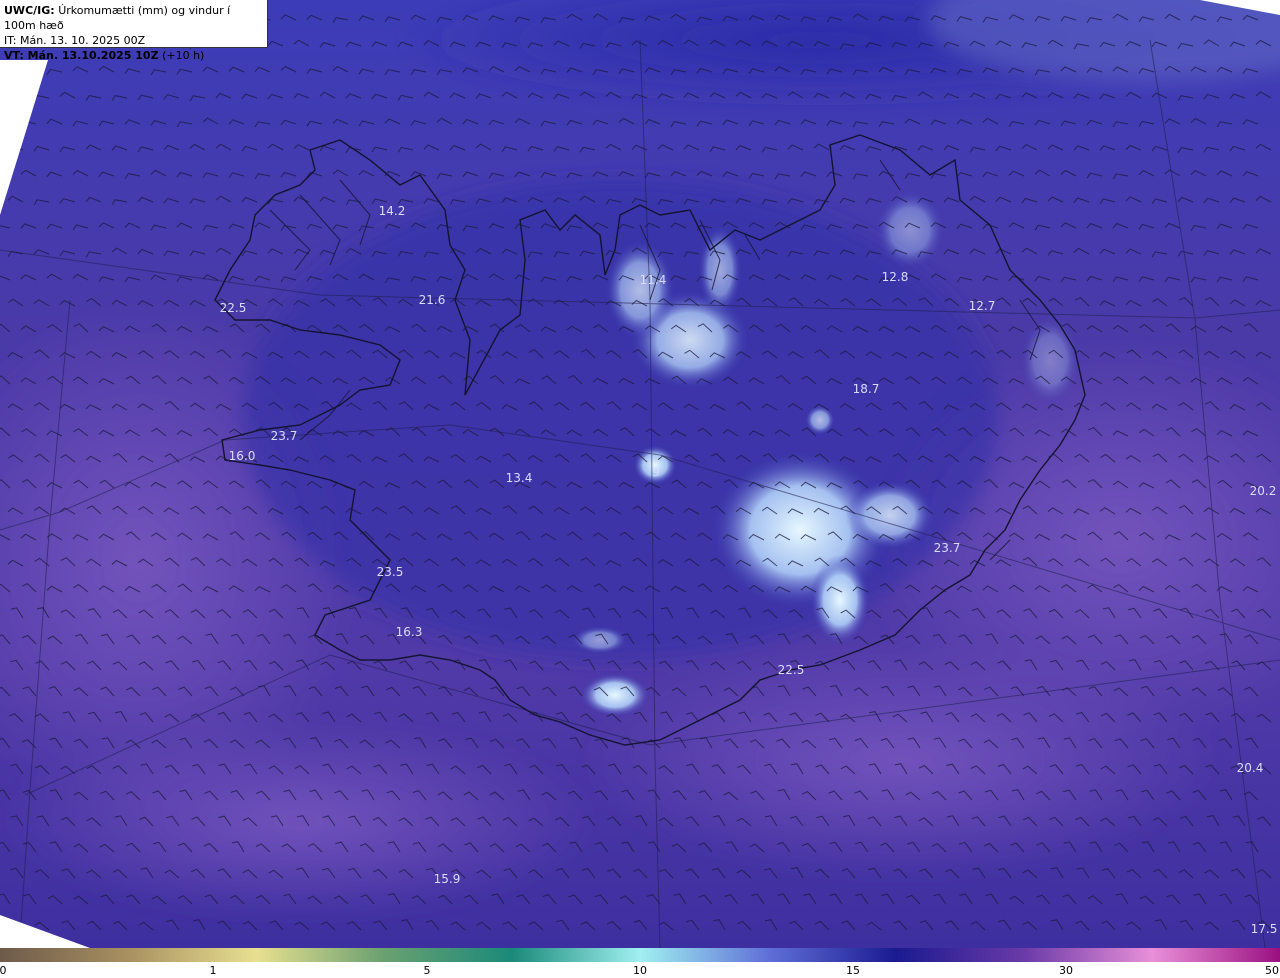 This screenshot has width=1280, height=978. I want to click on value-label-ocean-corner: 17.5, so click(1264, 929).